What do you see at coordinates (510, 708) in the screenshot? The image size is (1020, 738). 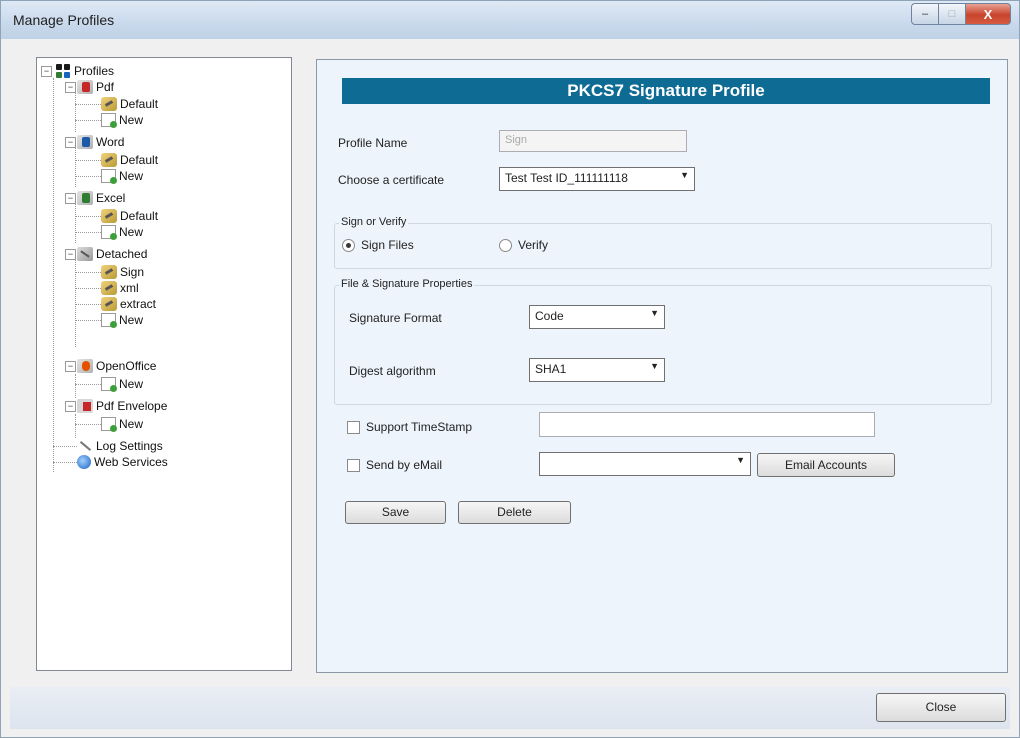 I see `dialog-footer: Close` at bounding box center [510, 708].